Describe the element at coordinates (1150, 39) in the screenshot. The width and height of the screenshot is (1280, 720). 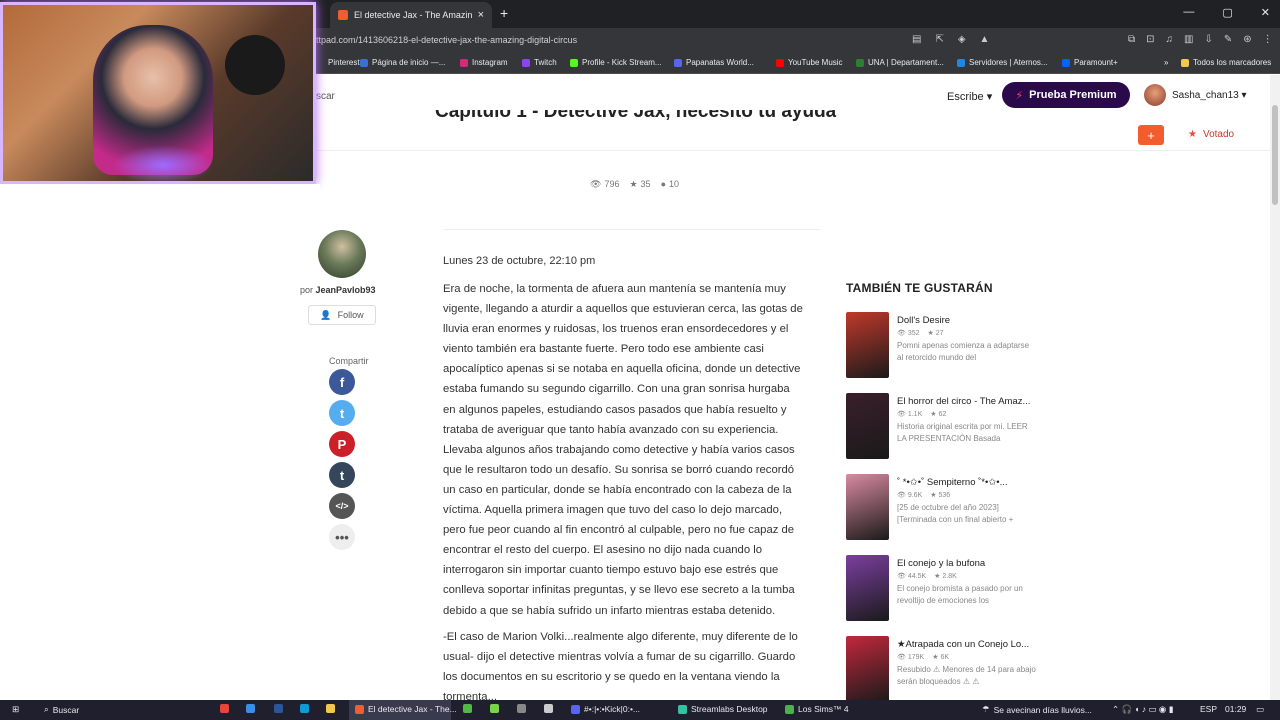
I see `screenshot-icon: ⊡` at that location.